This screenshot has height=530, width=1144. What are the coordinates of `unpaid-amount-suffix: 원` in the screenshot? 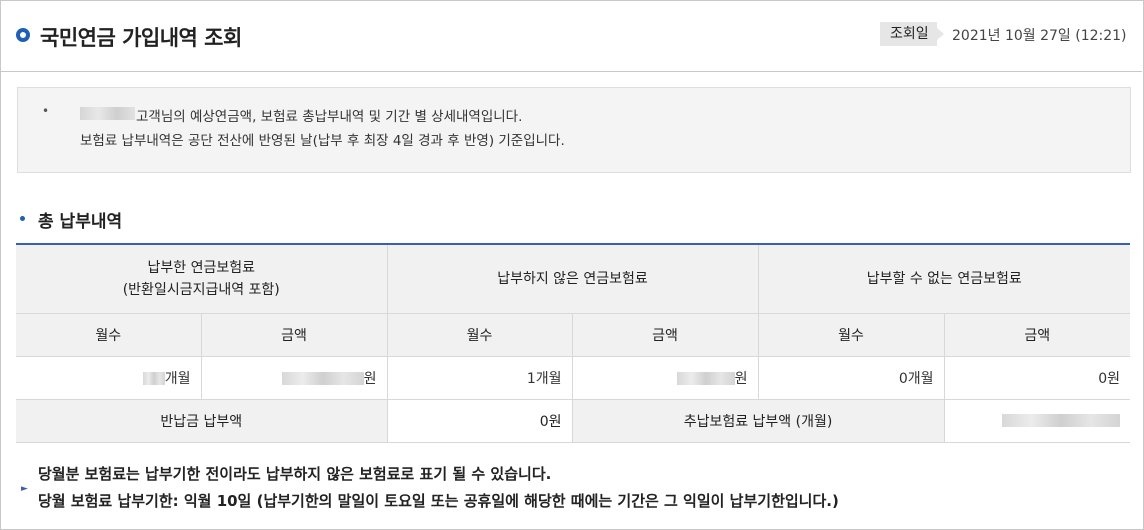 It's located at (741, 378).